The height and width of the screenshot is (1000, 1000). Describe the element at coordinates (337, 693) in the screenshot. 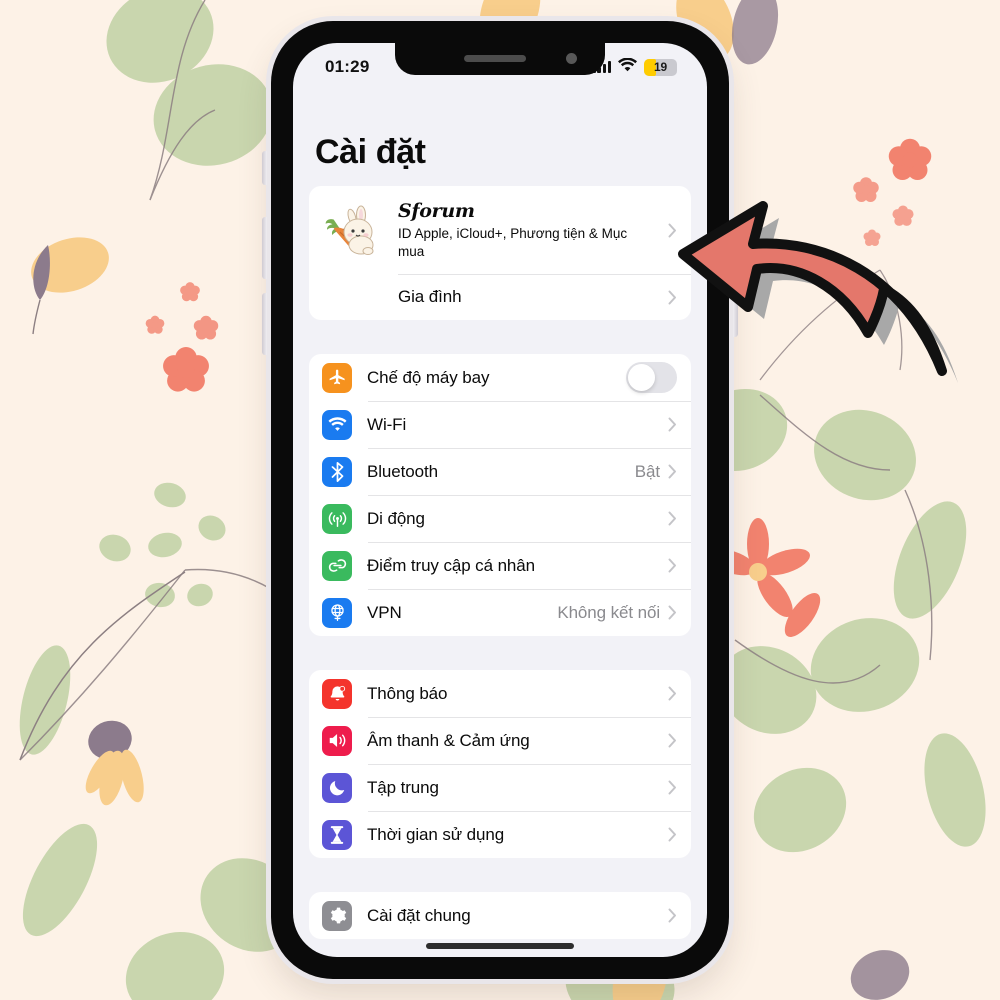

I see `bell-icon` at that location.